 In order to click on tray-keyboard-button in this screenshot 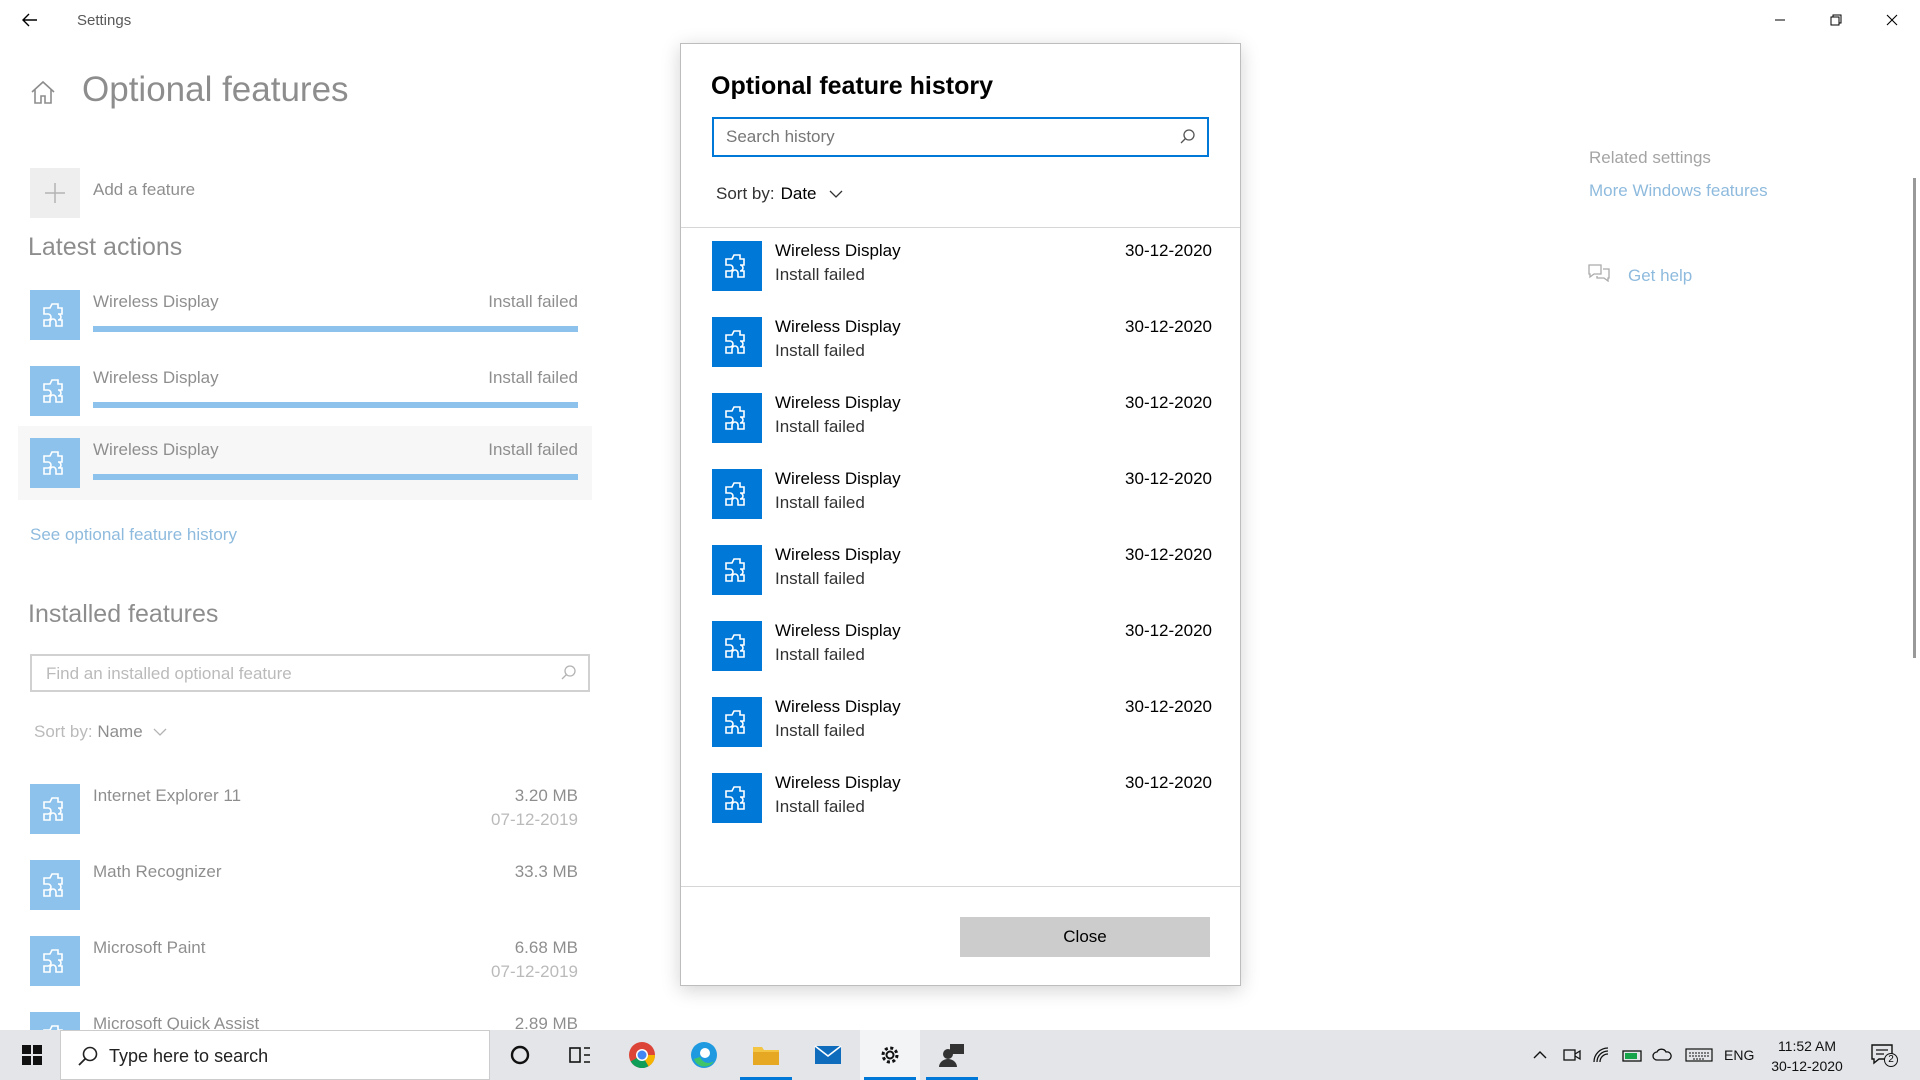, I will do `click(1699, 1055)`.